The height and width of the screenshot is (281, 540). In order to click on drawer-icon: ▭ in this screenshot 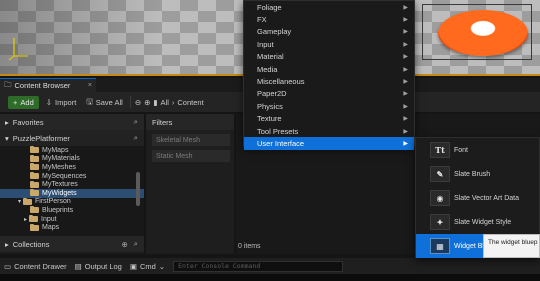, I will do `click(8, 266)`.